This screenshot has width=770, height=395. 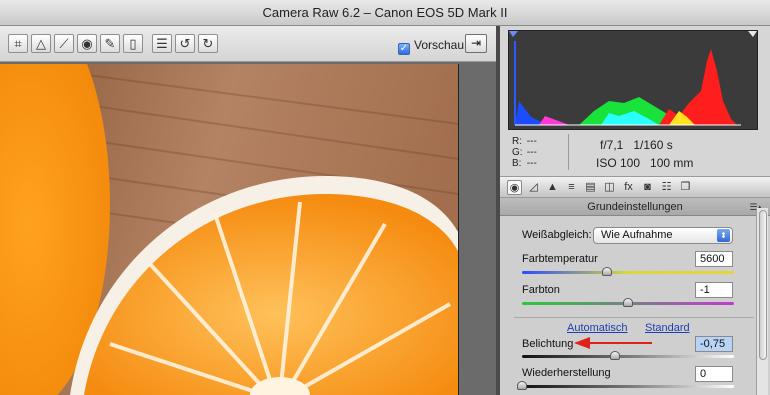 I want to click on crop-tool-icon: ⌗, so click(x=18, y=43).